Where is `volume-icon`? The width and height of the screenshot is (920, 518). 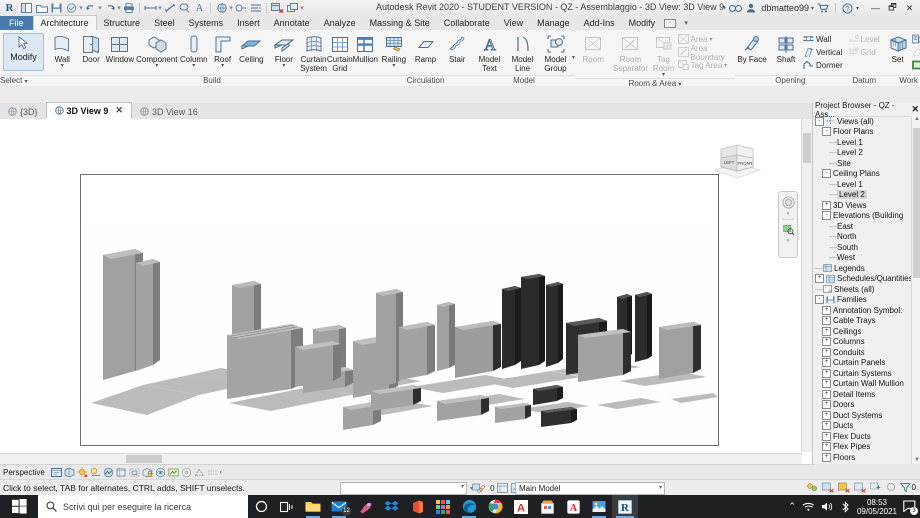 volume-icon is located at coordinates (827, 506).